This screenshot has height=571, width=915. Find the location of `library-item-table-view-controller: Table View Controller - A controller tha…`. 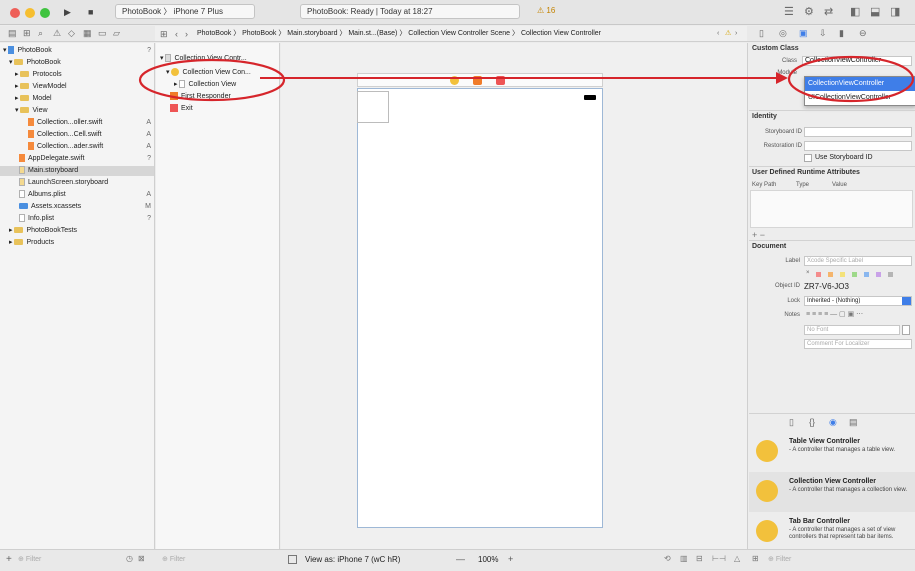

library-item-table-view-controller: Table View Controller - A controller tha… is located at coordinates (832, 452).